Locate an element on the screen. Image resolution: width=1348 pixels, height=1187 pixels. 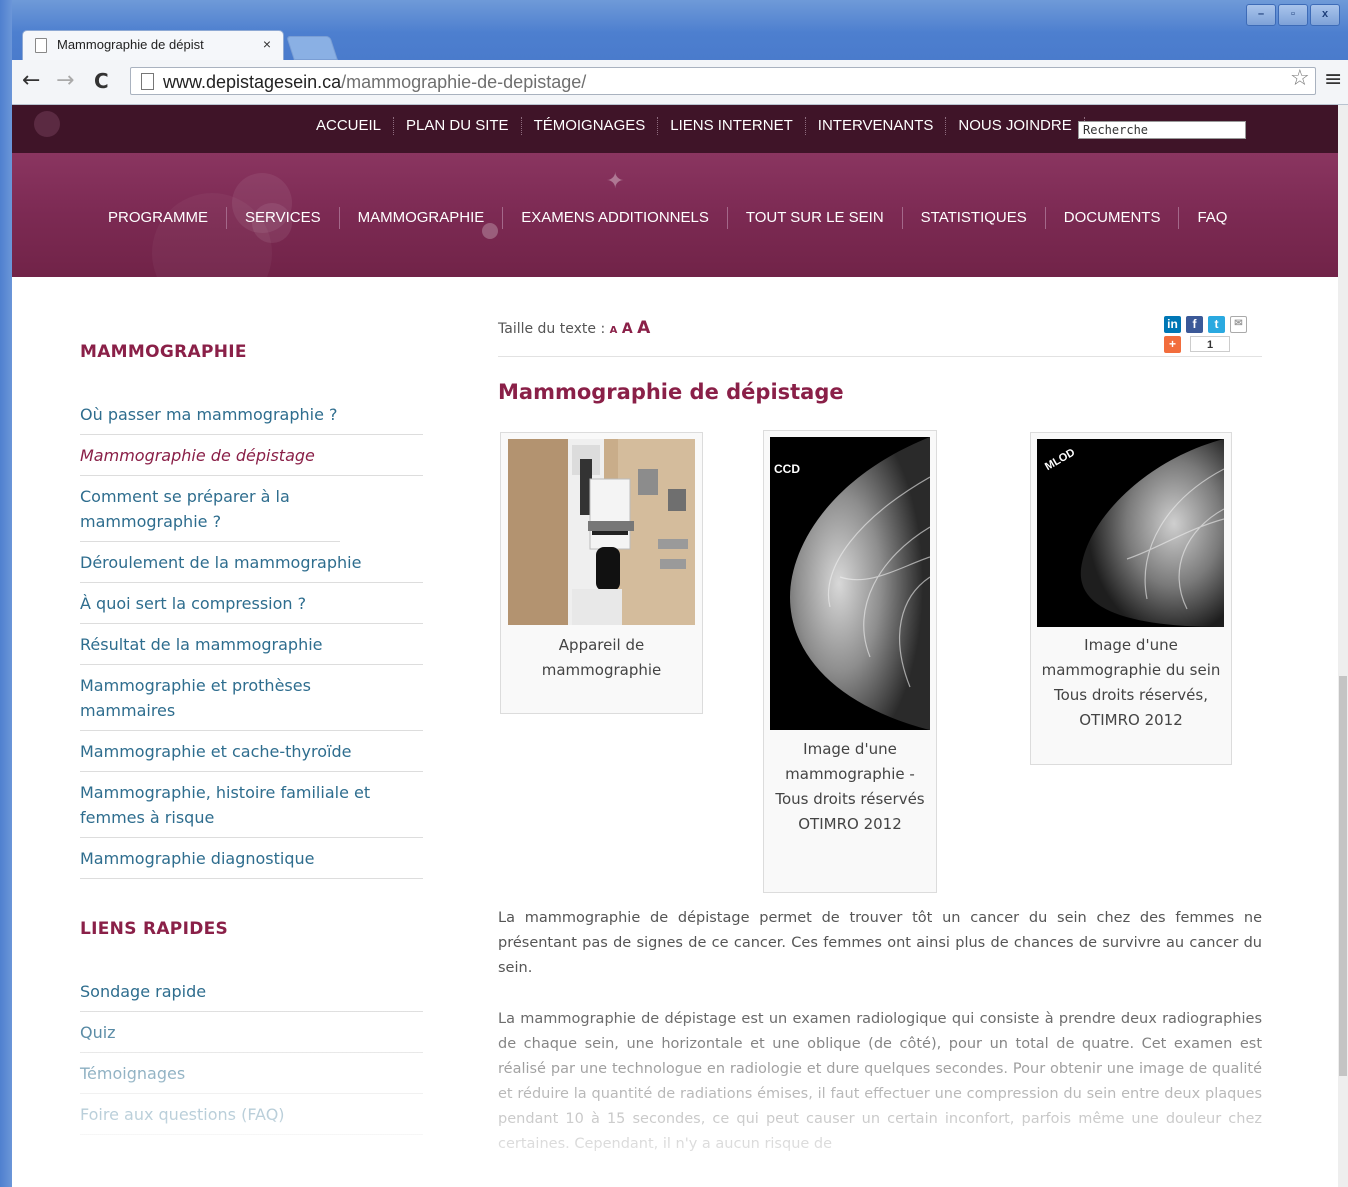
back-arrow-icon: ← is located at coordinates (31, 80).